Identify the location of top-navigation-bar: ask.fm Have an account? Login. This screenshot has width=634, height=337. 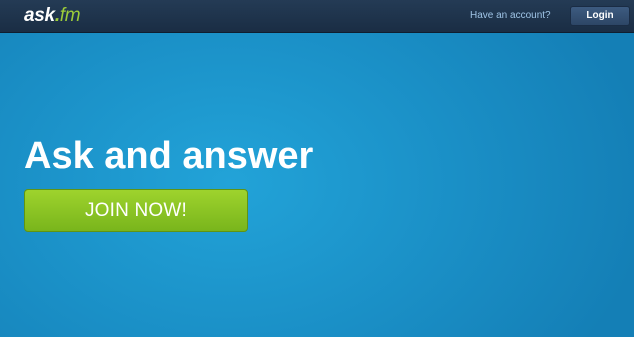
(317, 16).